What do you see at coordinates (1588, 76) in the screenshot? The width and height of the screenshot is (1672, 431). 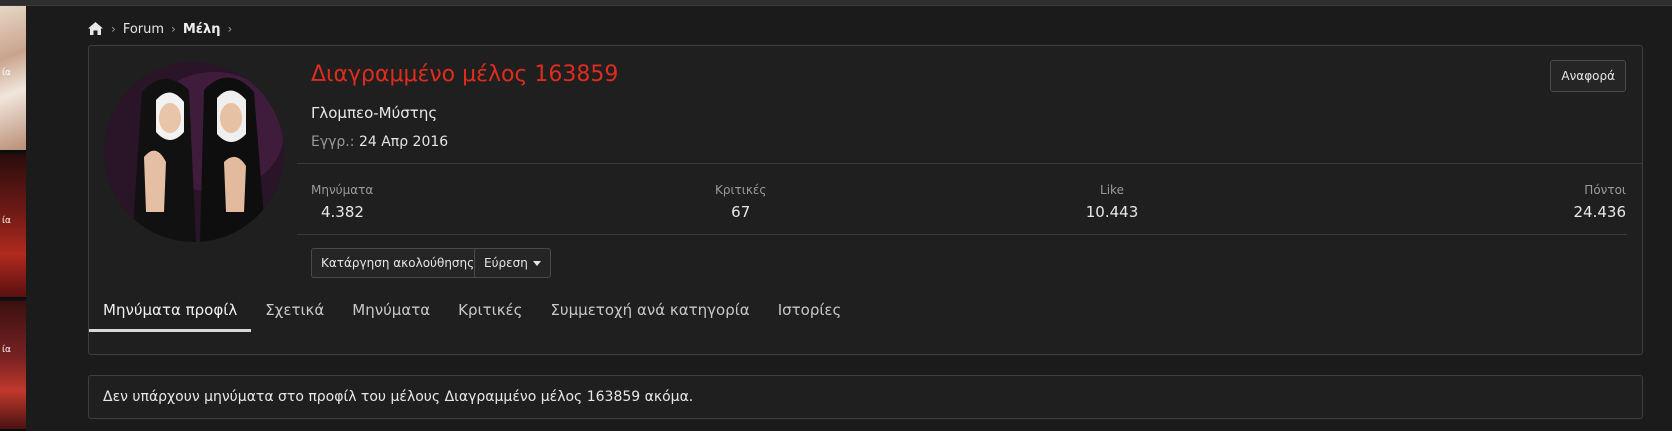 I see `report-button: Αναφορά` at bounding box center [1588, 76].